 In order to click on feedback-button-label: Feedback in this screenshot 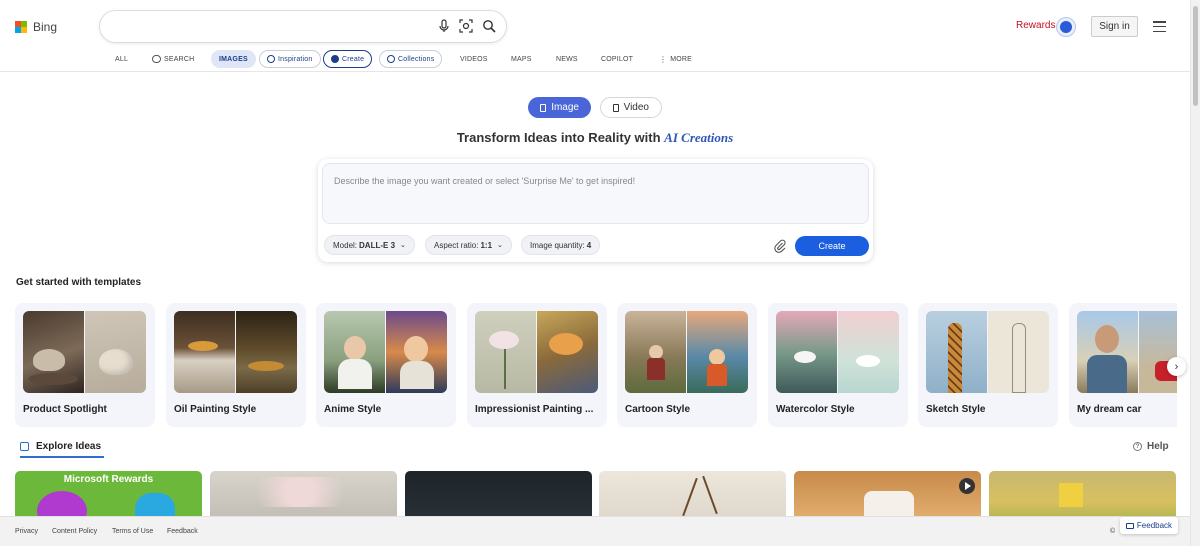, I will do `click(1154, 525)`.